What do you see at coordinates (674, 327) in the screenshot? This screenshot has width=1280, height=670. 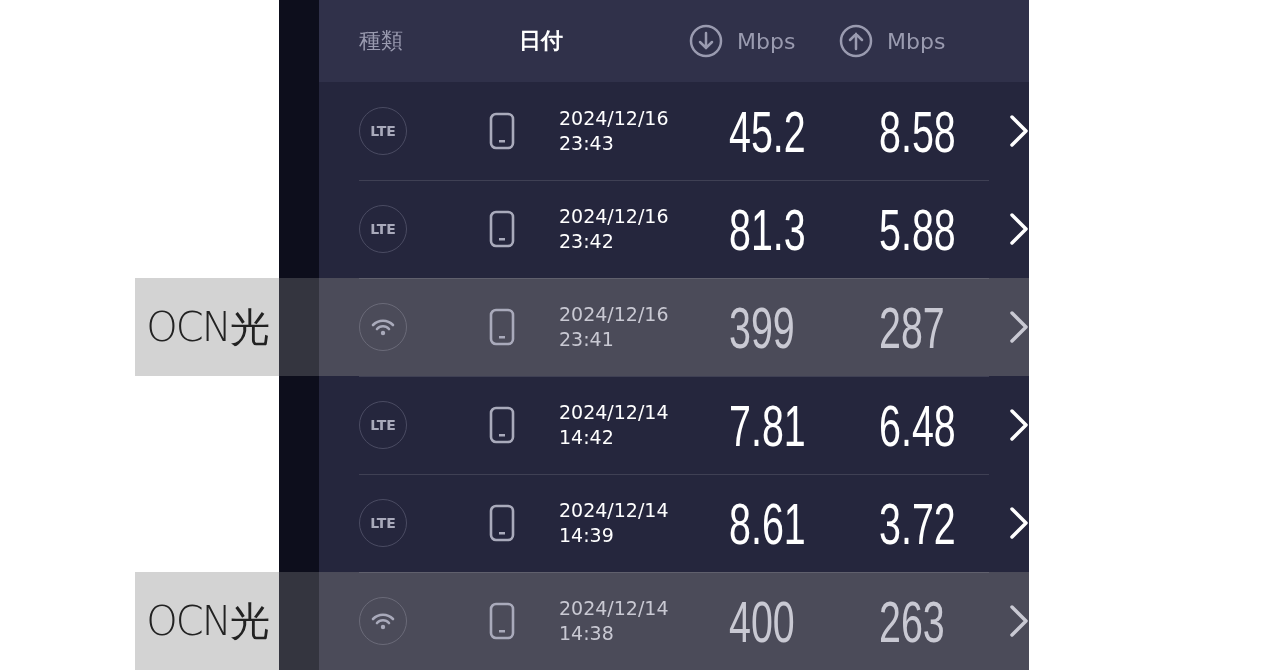 I see `result-row: 2024/12/16 23:41 399 287` at bounding box center [674, 327].